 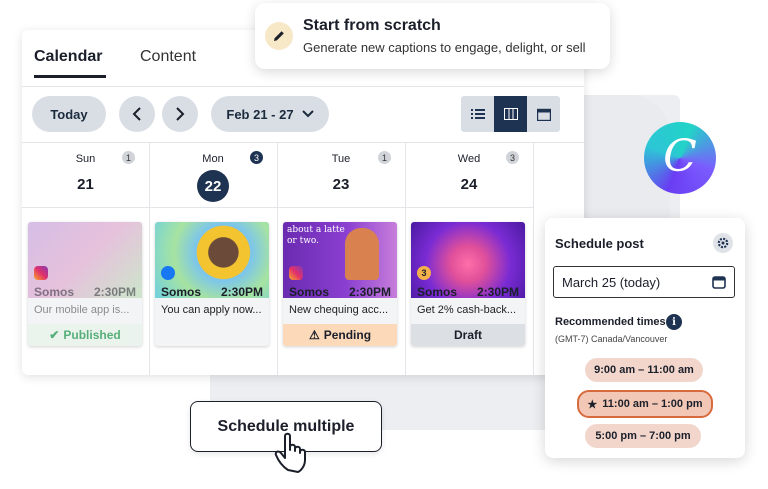 I want to click on calendar-toolbar: Today Feb 21 - 27, so click(x=303, y=114).